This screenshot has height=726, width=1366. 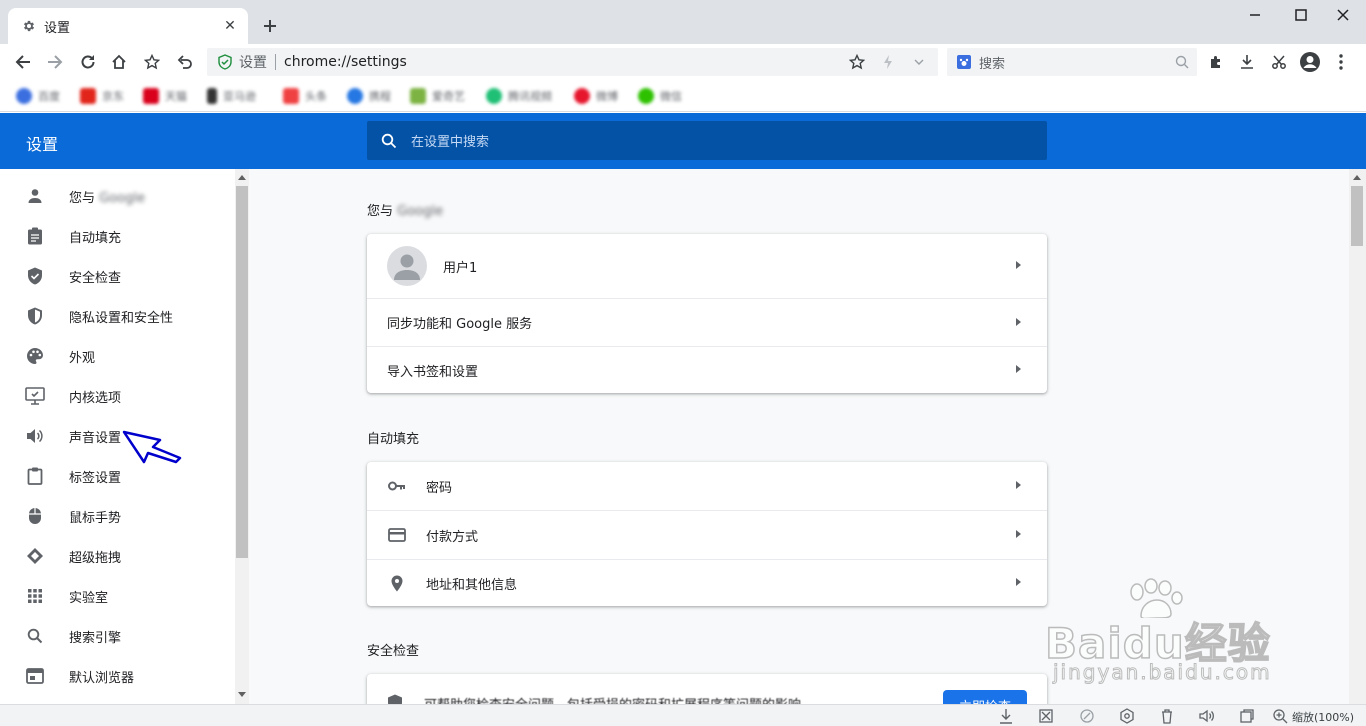 I want to click on back-arrow-icon, so click(x=22, y=62).